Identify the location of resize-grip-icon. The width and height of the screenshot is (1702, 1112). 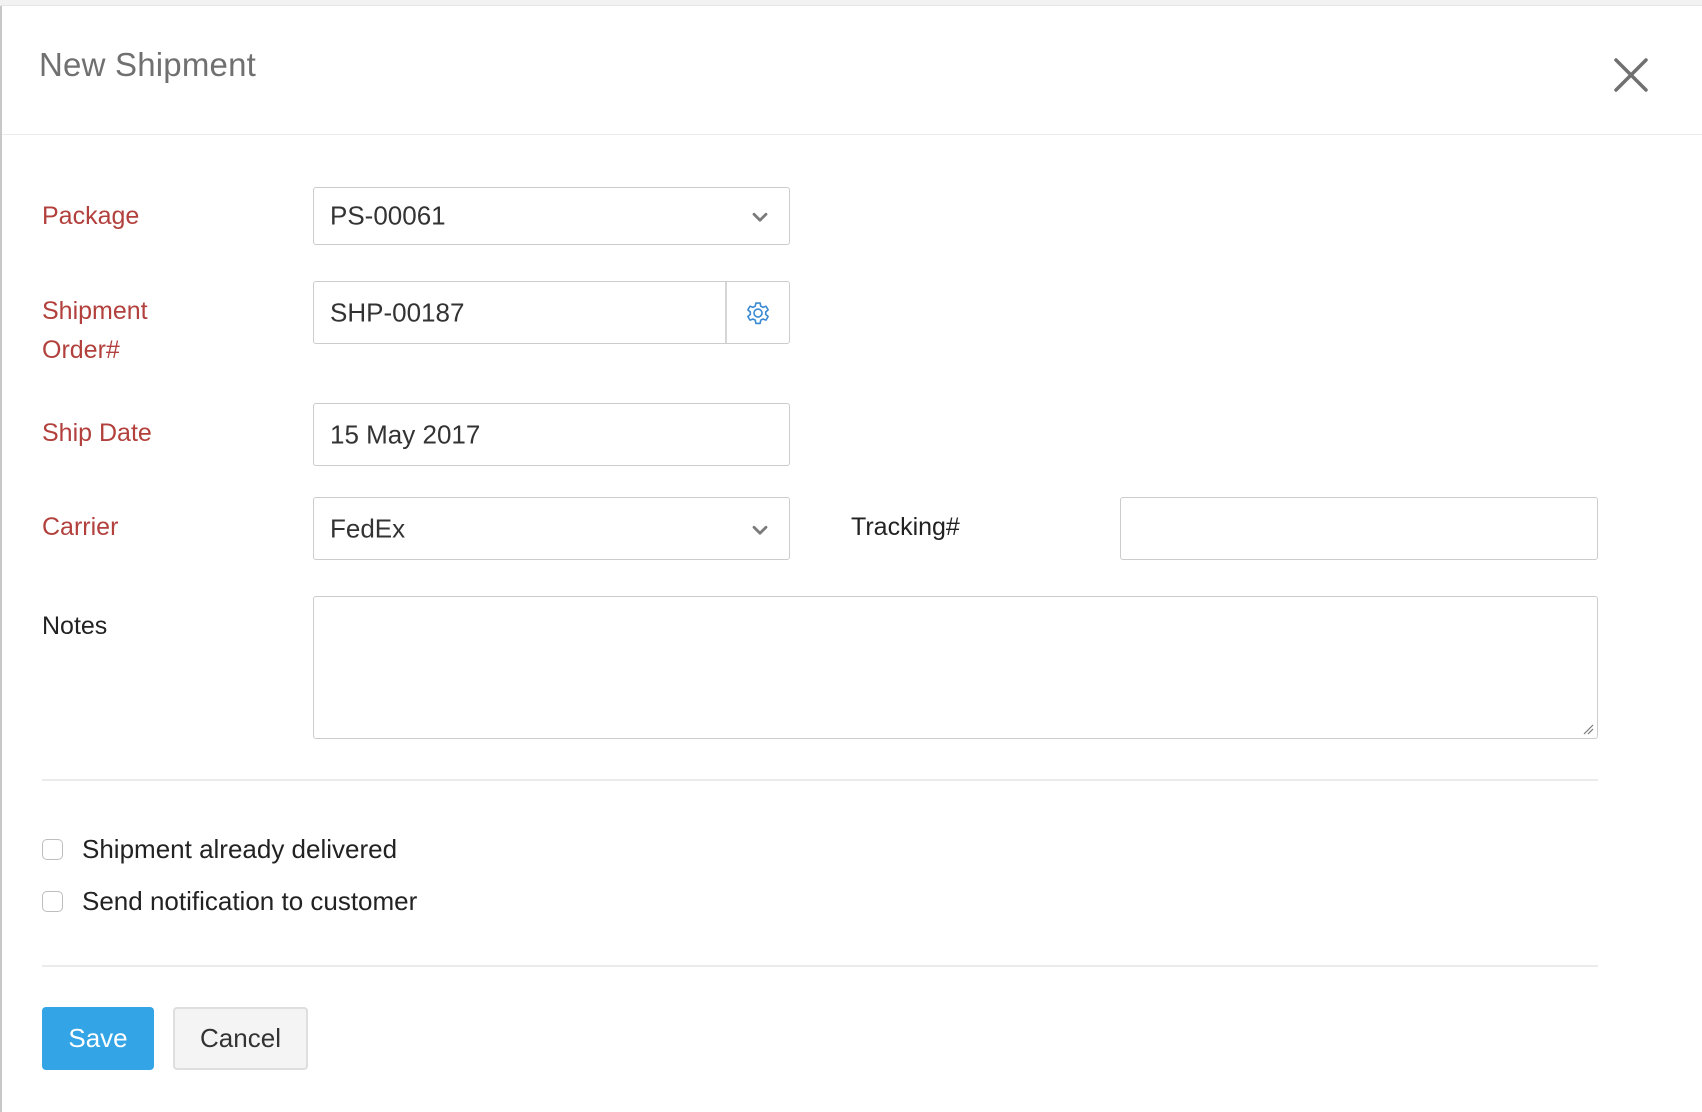
(1588, 729).